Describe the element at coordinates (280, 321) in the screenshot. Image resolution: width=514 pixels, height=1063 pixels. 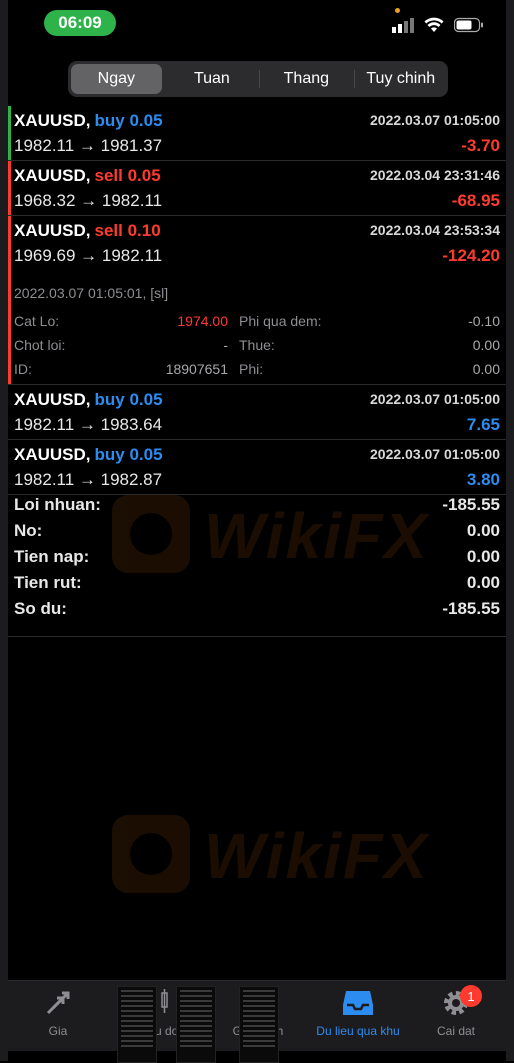
I see `swap-label: Phi qua dem:` at that location.